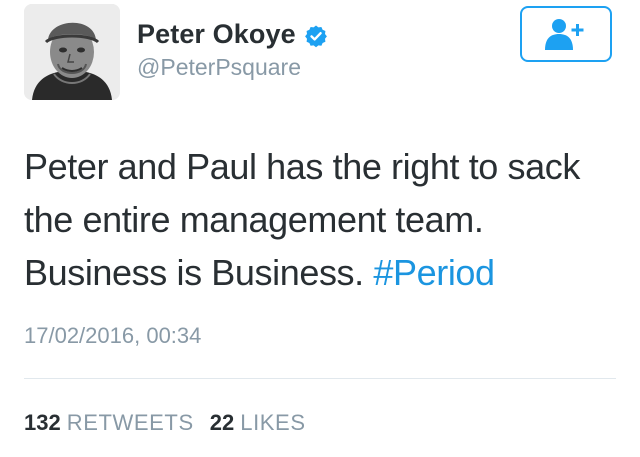 Image resolution: width=640 pixels, height=457 pixels. Describe the element at coordinates (273, 422) in the screenshot. I see `likes-label: LIKES` at that location.